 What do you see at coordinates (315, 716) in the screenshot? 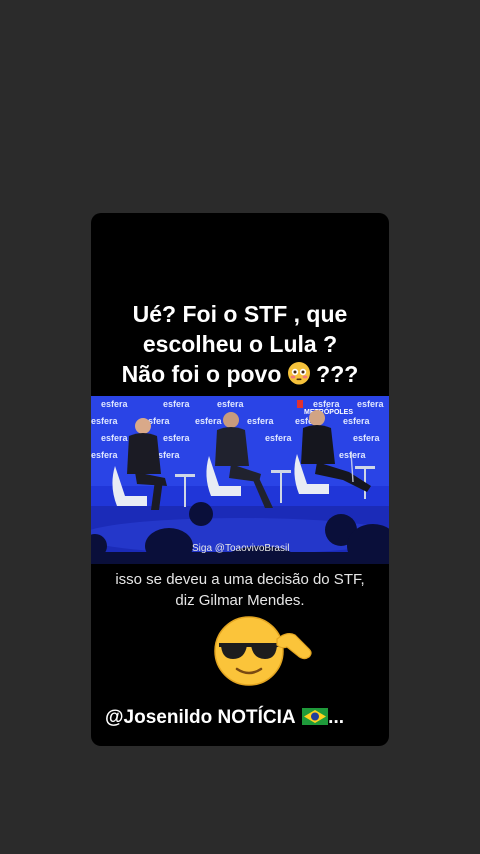
I see `brazil-flag-icon` at bounding box center [315, 716].